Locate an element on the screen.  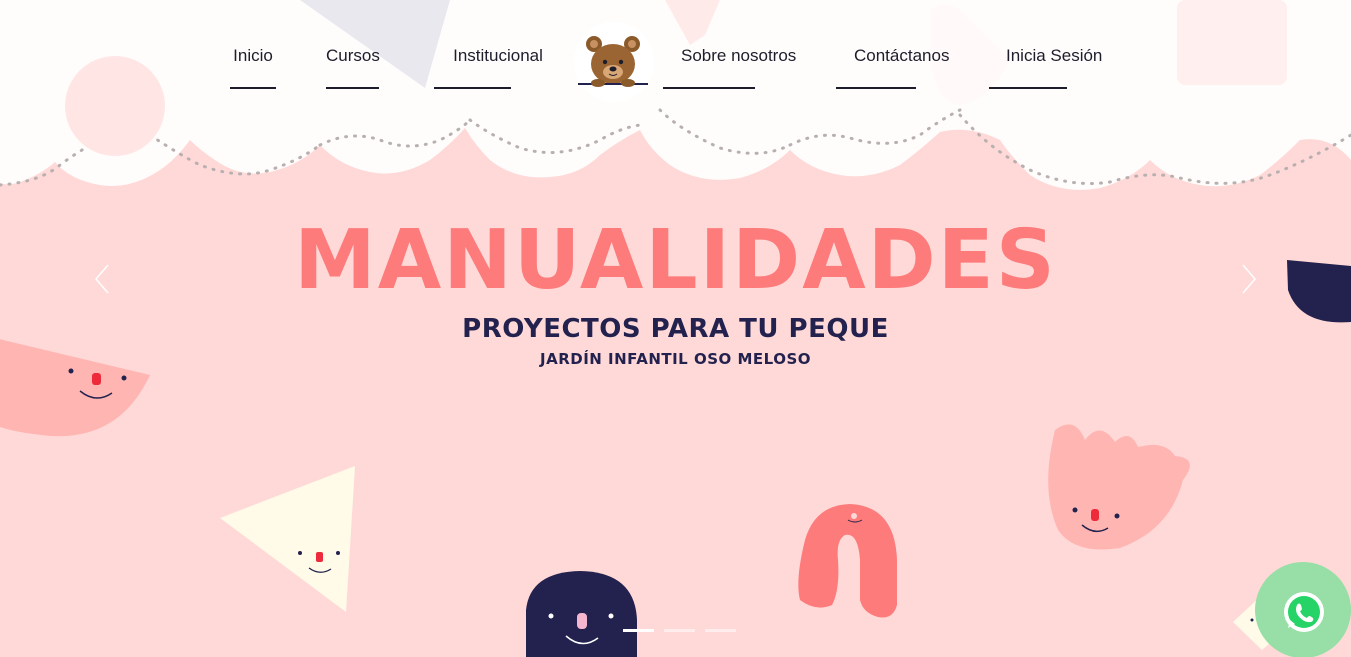
nav-contactanos: Contáctanos is located at coordinates (901, 67).